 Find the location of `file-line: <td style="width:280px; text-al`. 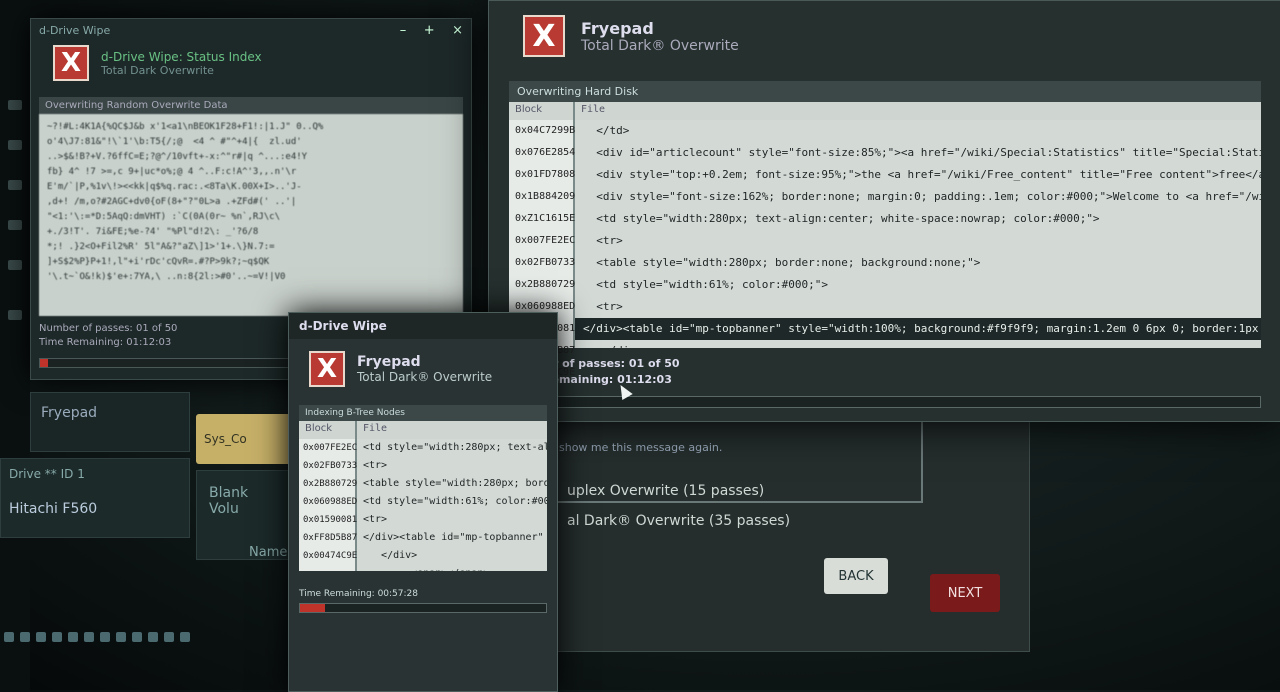

file-line: <td style="width:280px; text-al is located at coordinates (455, 447).